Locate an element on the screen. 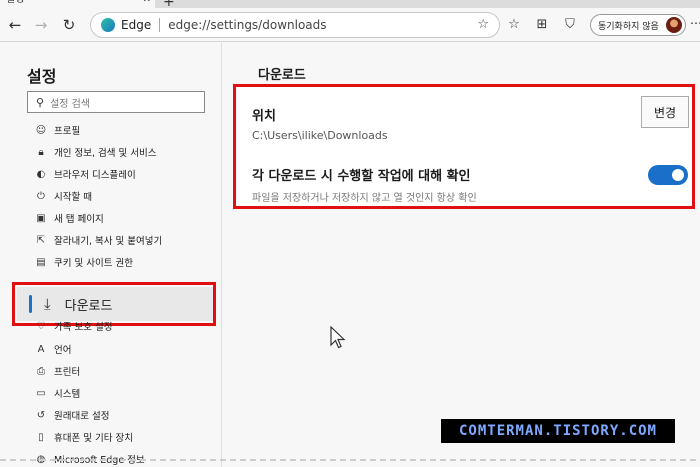 The image size is (700, 467). page-title: 다운로드 is located at coordinates (282, 75).